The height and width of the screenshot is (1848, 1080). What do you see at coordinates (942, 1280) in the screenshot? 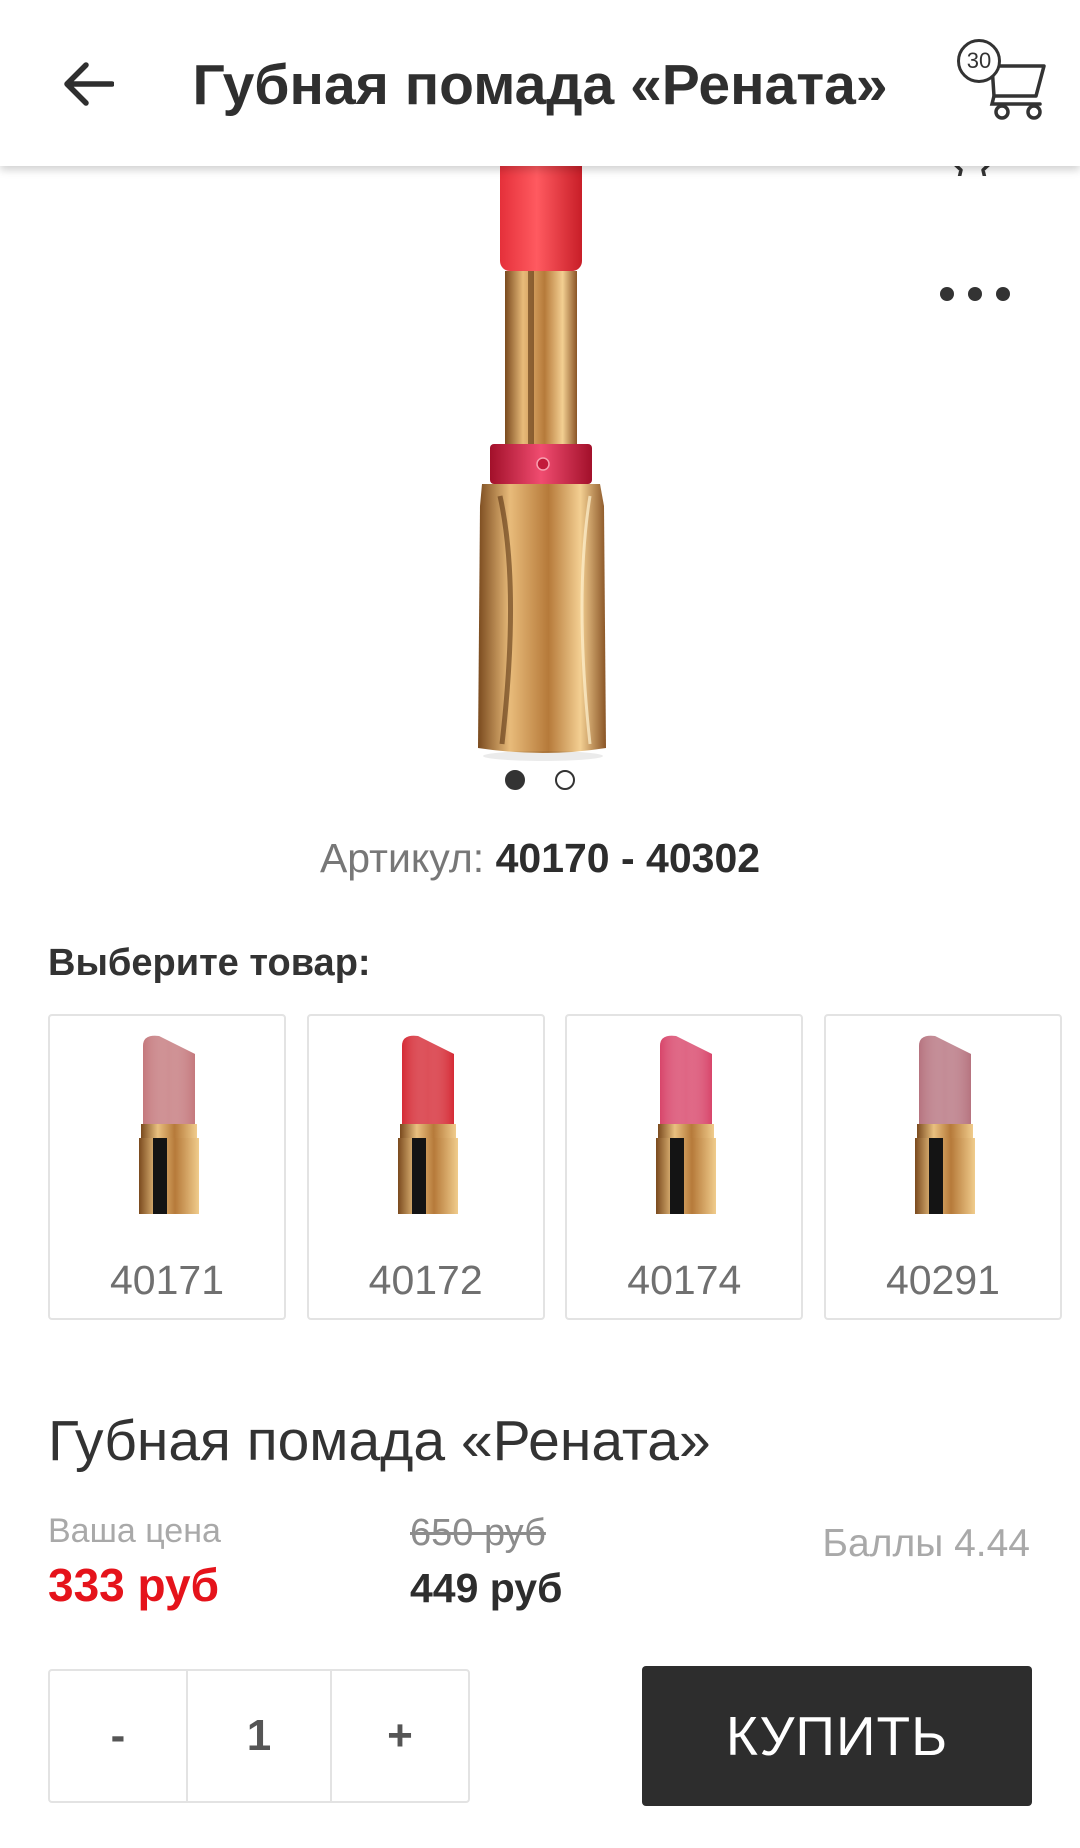
I see `variant-code: 40291` at bounding box center [942, 1280].